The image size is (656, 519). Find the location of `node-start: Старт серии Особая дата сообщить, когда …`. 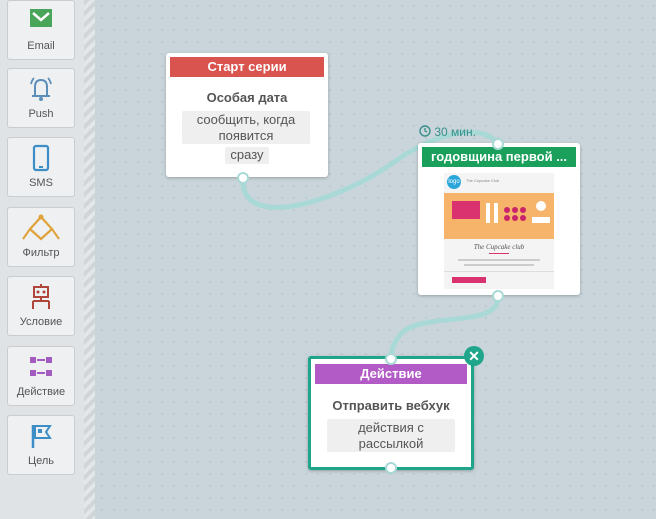

node-start: Старт серии Особая дата сообщить, когда … is located at coordinates (247, 115).